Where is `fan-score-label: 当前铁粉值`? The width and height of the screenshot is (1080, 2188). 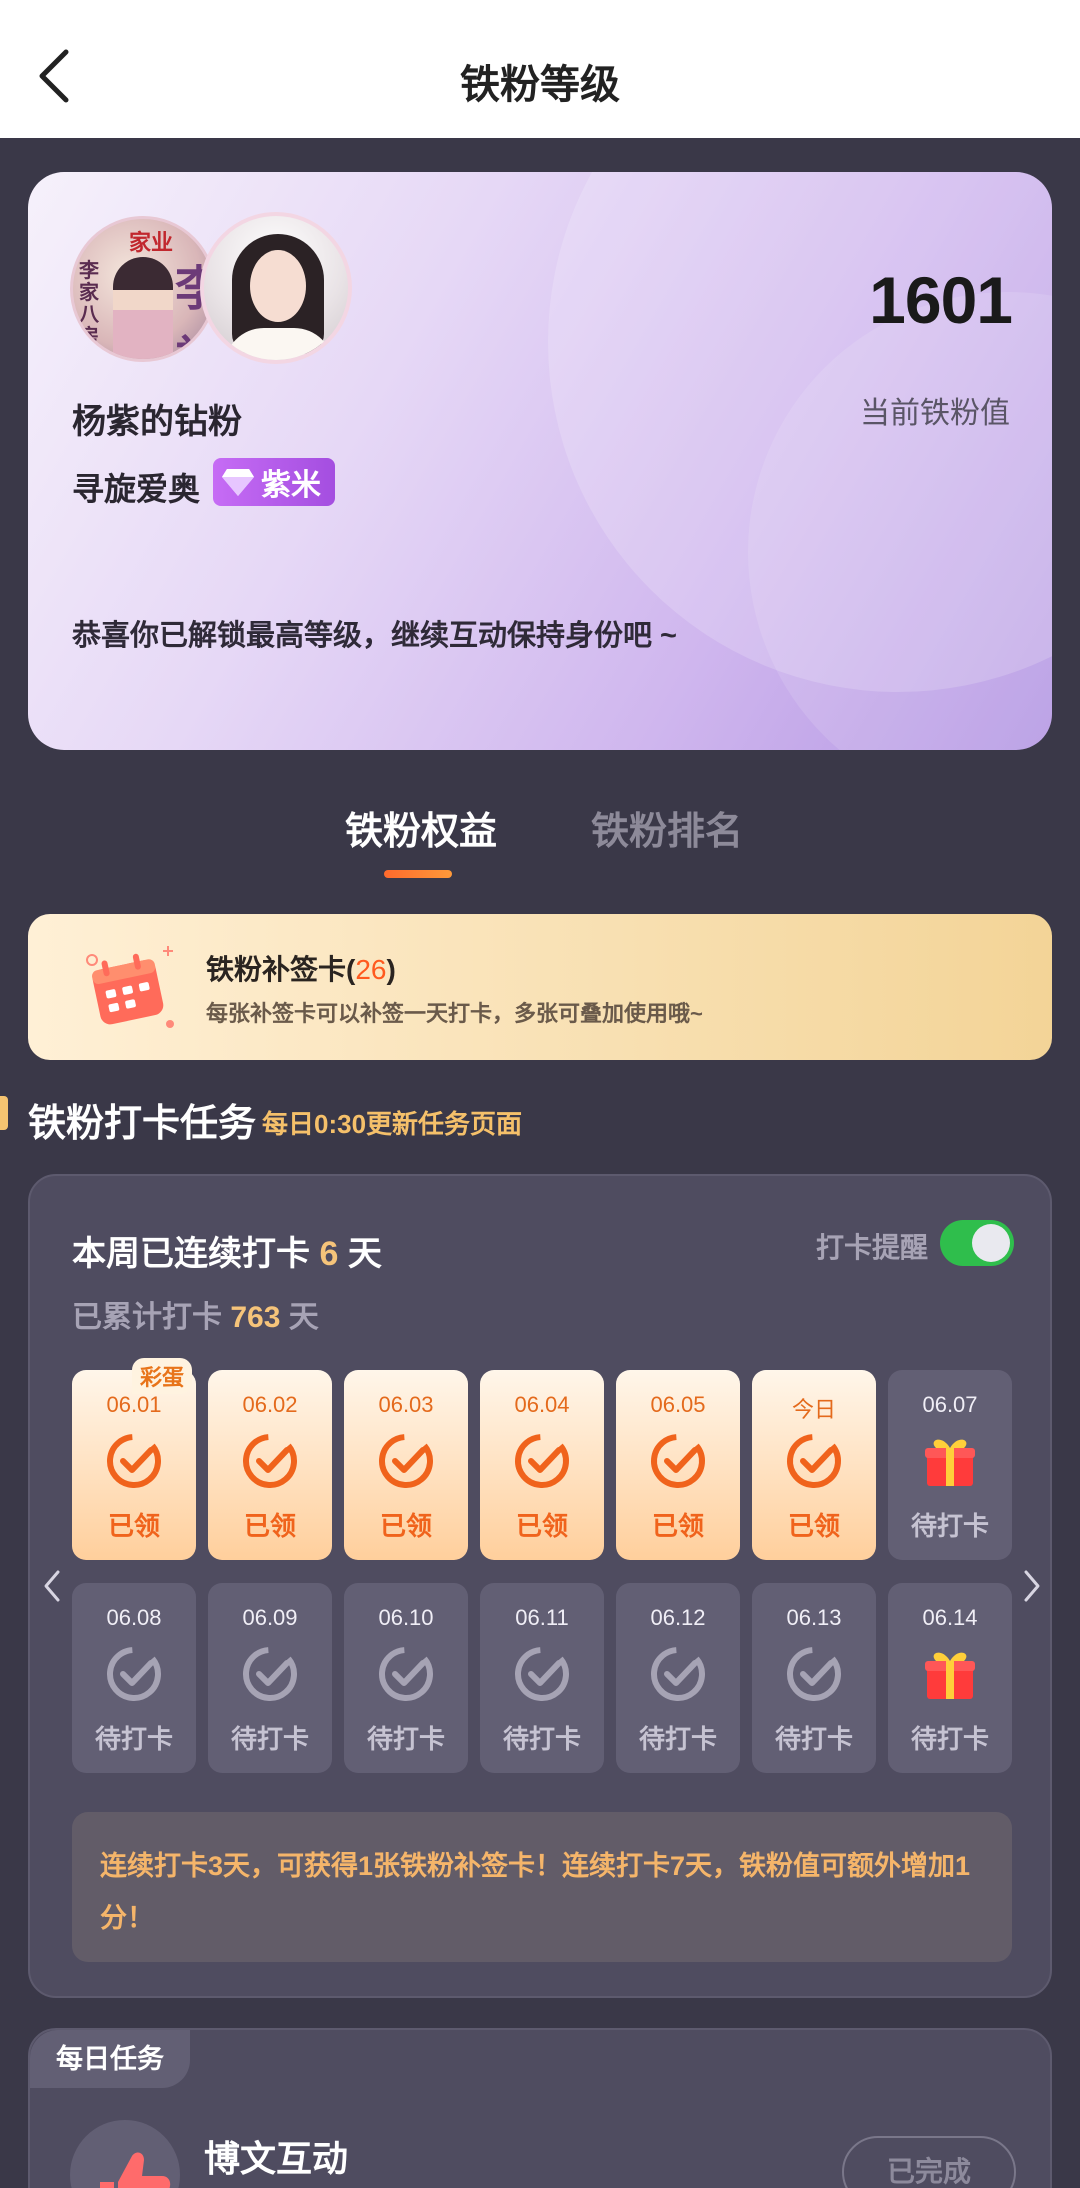 fan-score-label: 当前铁粉值 is located at coordinates (935, 413).